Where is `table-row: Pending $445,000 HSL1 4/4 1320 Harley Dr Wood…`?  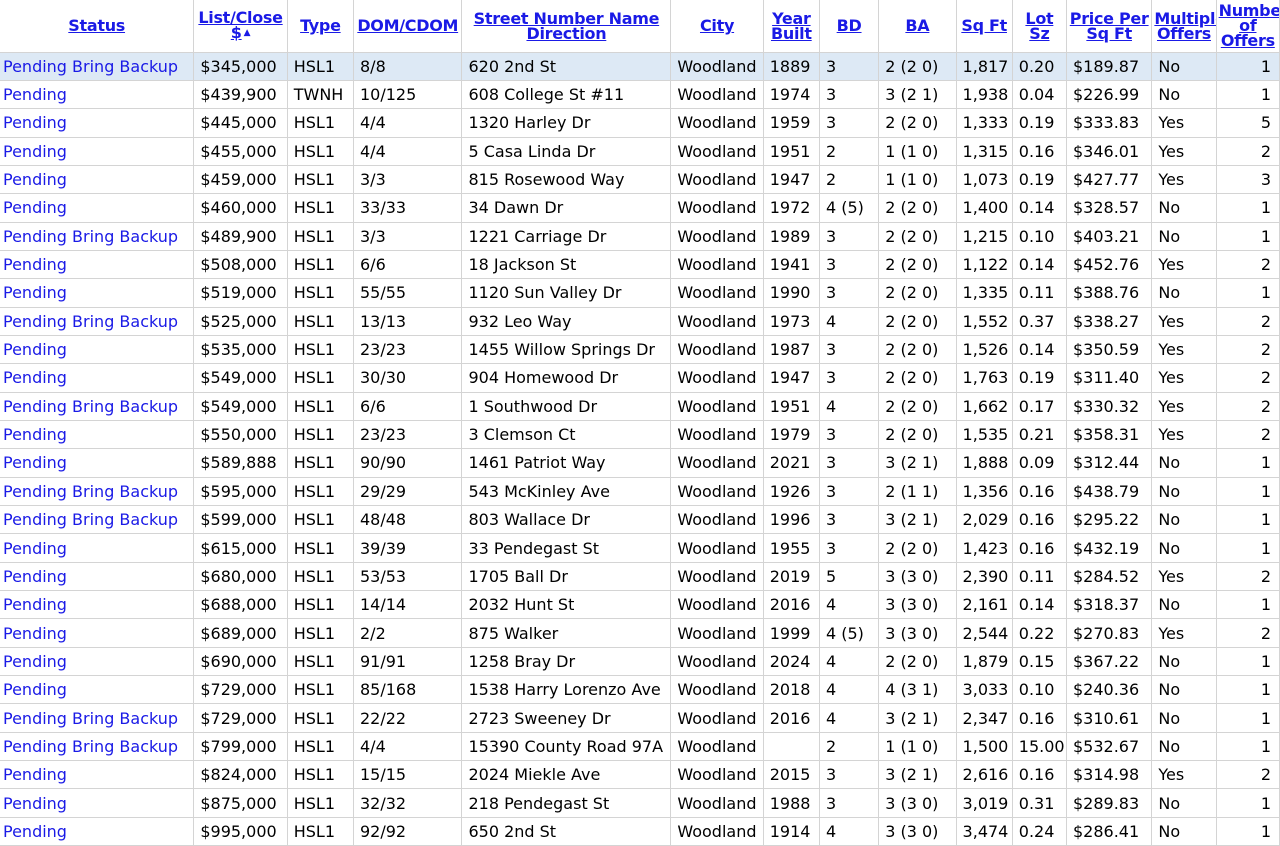 table-row: Pending $445,000 HSL1 4/4 1320 Harley Dr Wood… is located at coordinates (640, 123).